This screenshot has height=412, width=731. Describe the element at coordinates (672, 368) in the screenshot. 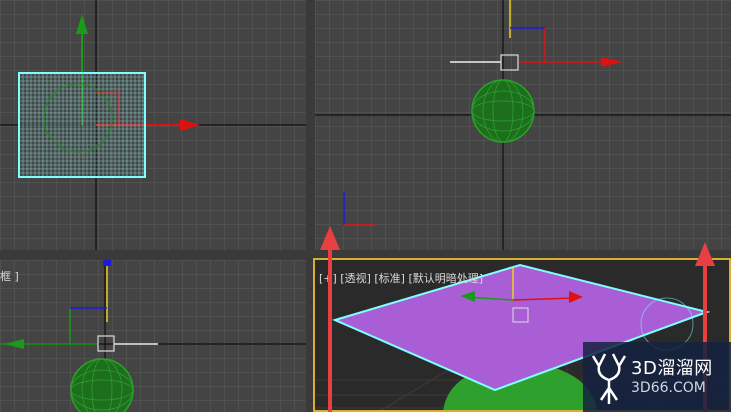

I see `watermark-title: 3D溜溜网` at that location.